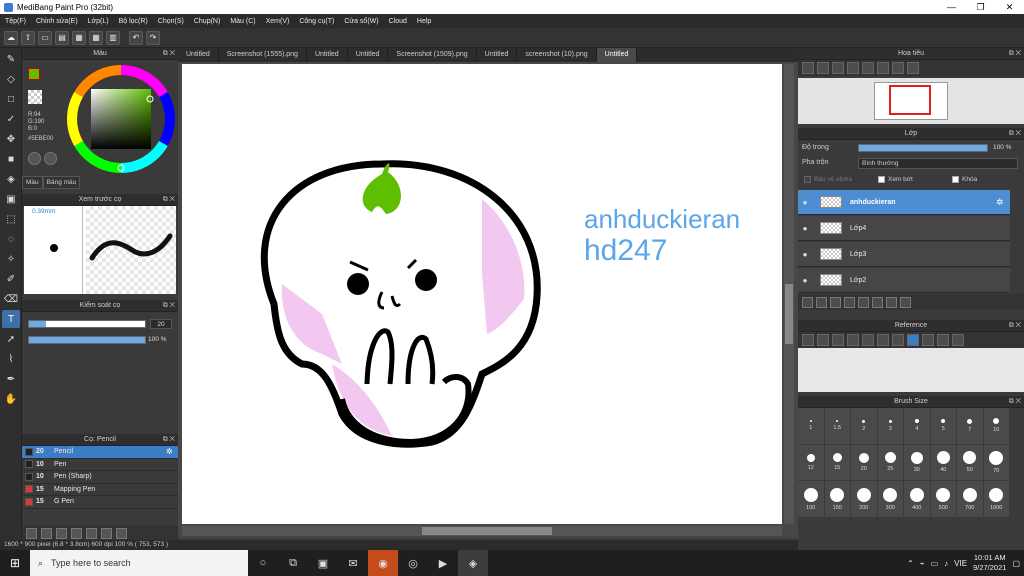 The height and width of the screenshot is (576, 1024). Describe the element at coordinates (970, 499) in the screenshot. I see `brush-size-option: 700` at that location.